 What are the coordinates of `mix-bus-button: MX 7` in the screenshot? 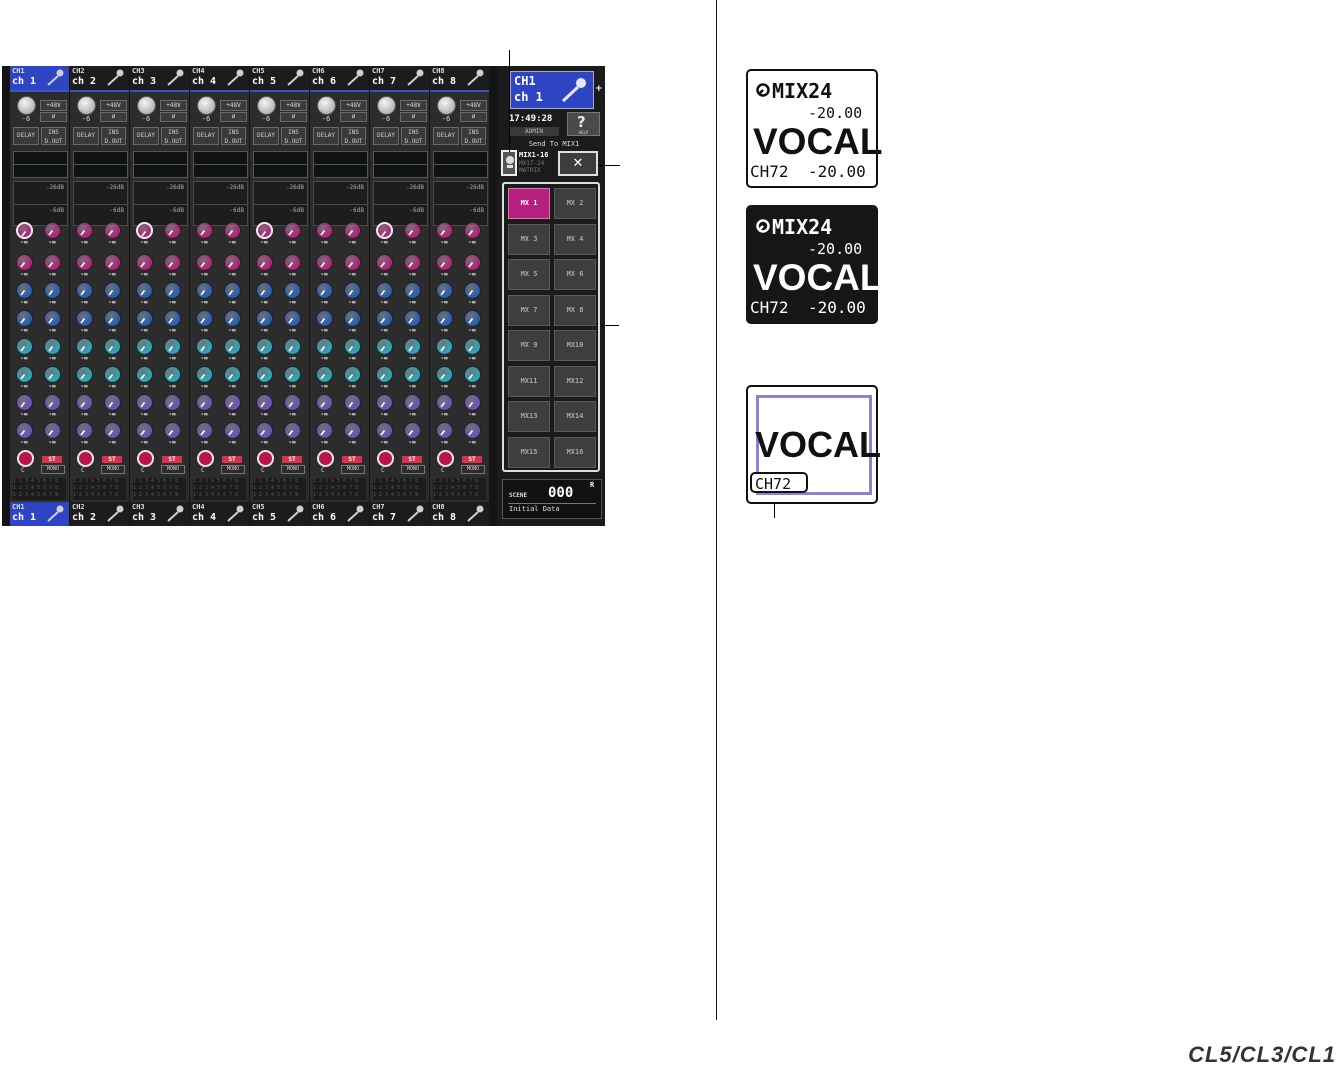 It's located at (529, 310).